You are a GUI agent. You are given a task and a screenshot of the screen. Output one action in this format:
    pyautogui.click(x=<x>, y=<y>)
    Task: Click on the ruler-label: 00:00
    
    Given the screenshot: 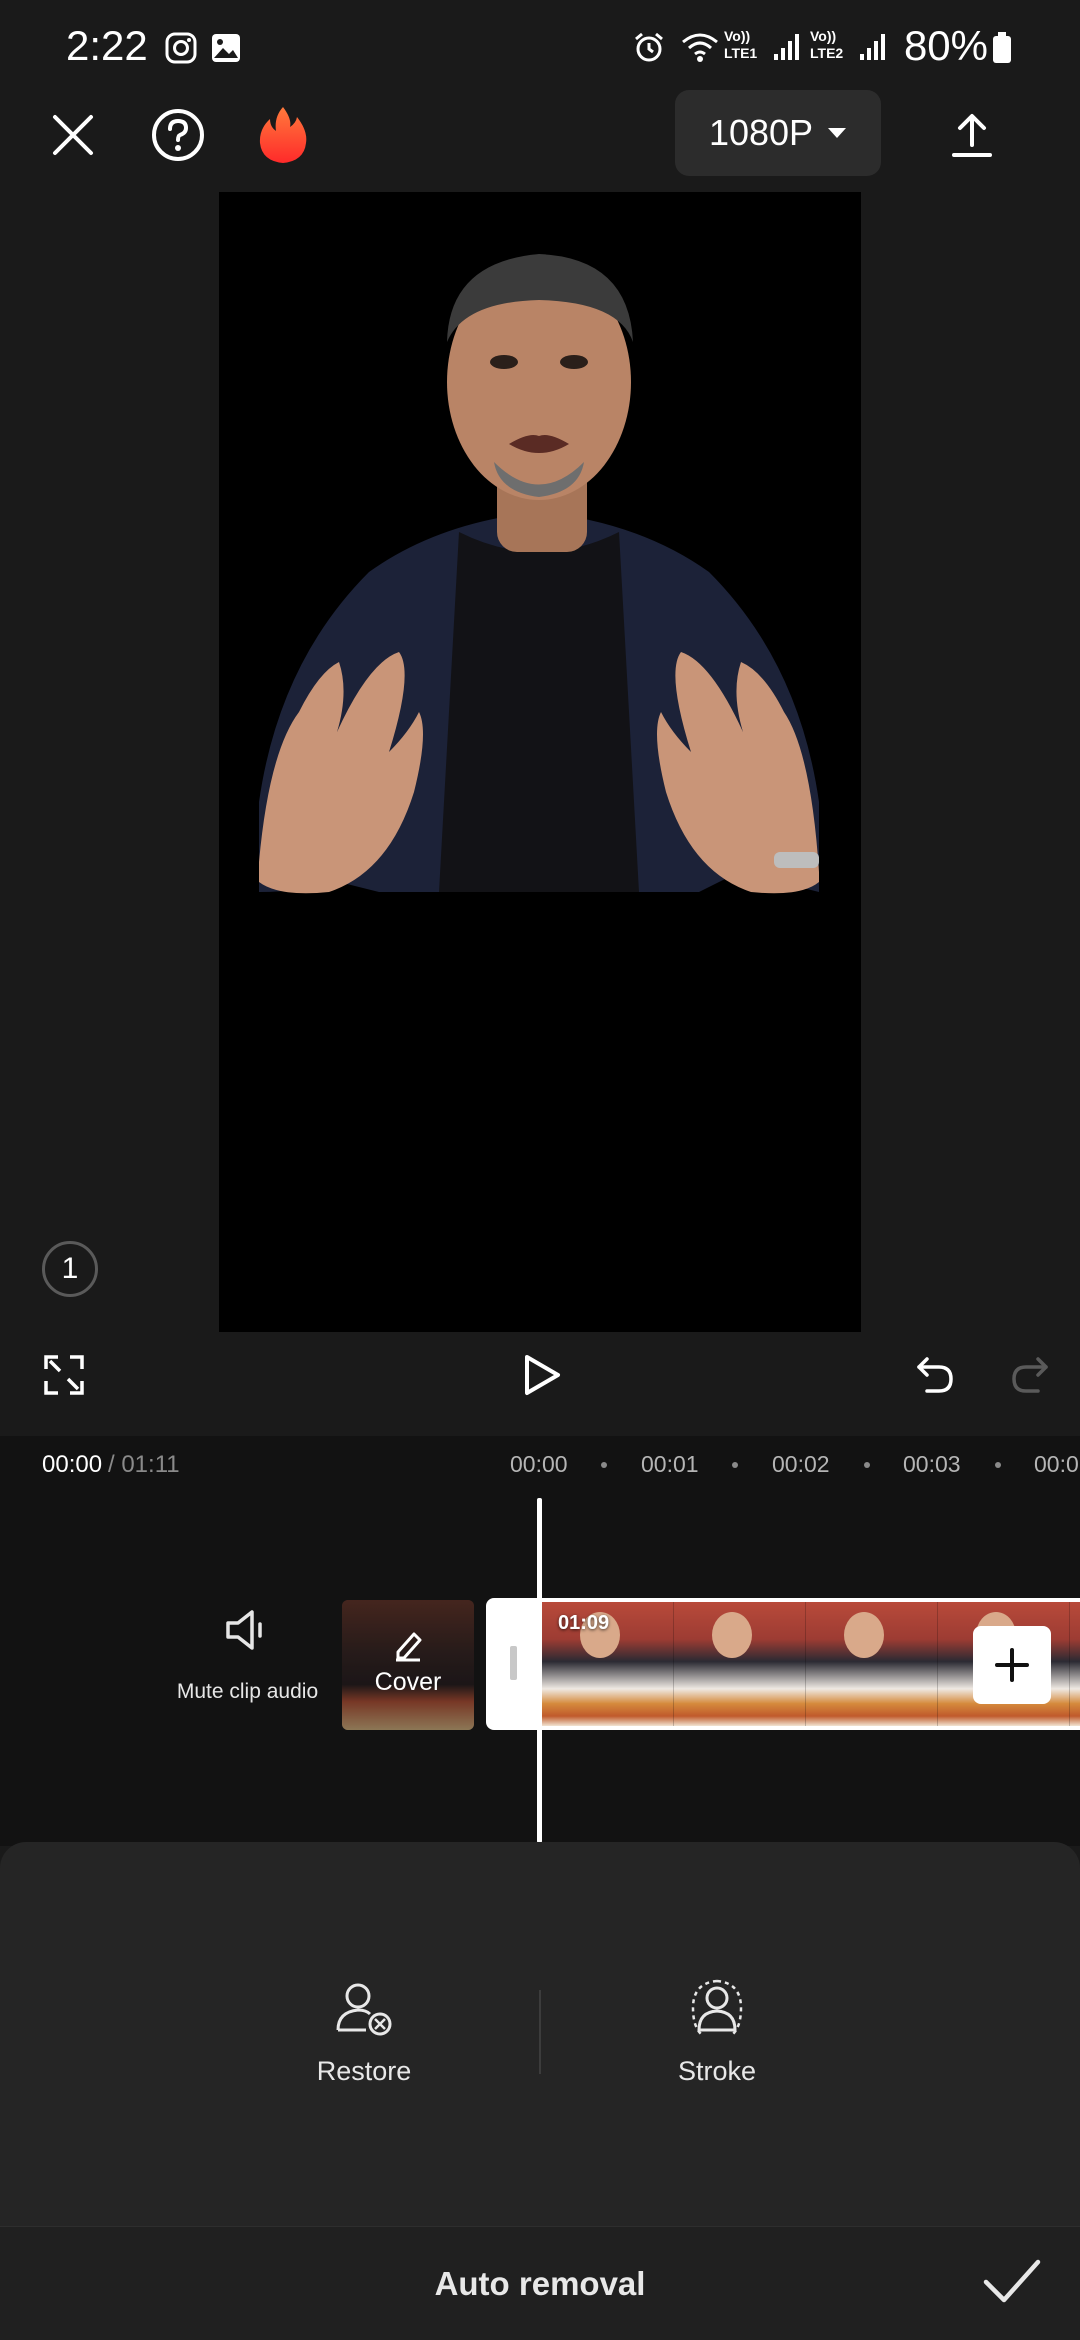 What is the action you would take?
    pyautogui.click(x=539, y=1464)
    